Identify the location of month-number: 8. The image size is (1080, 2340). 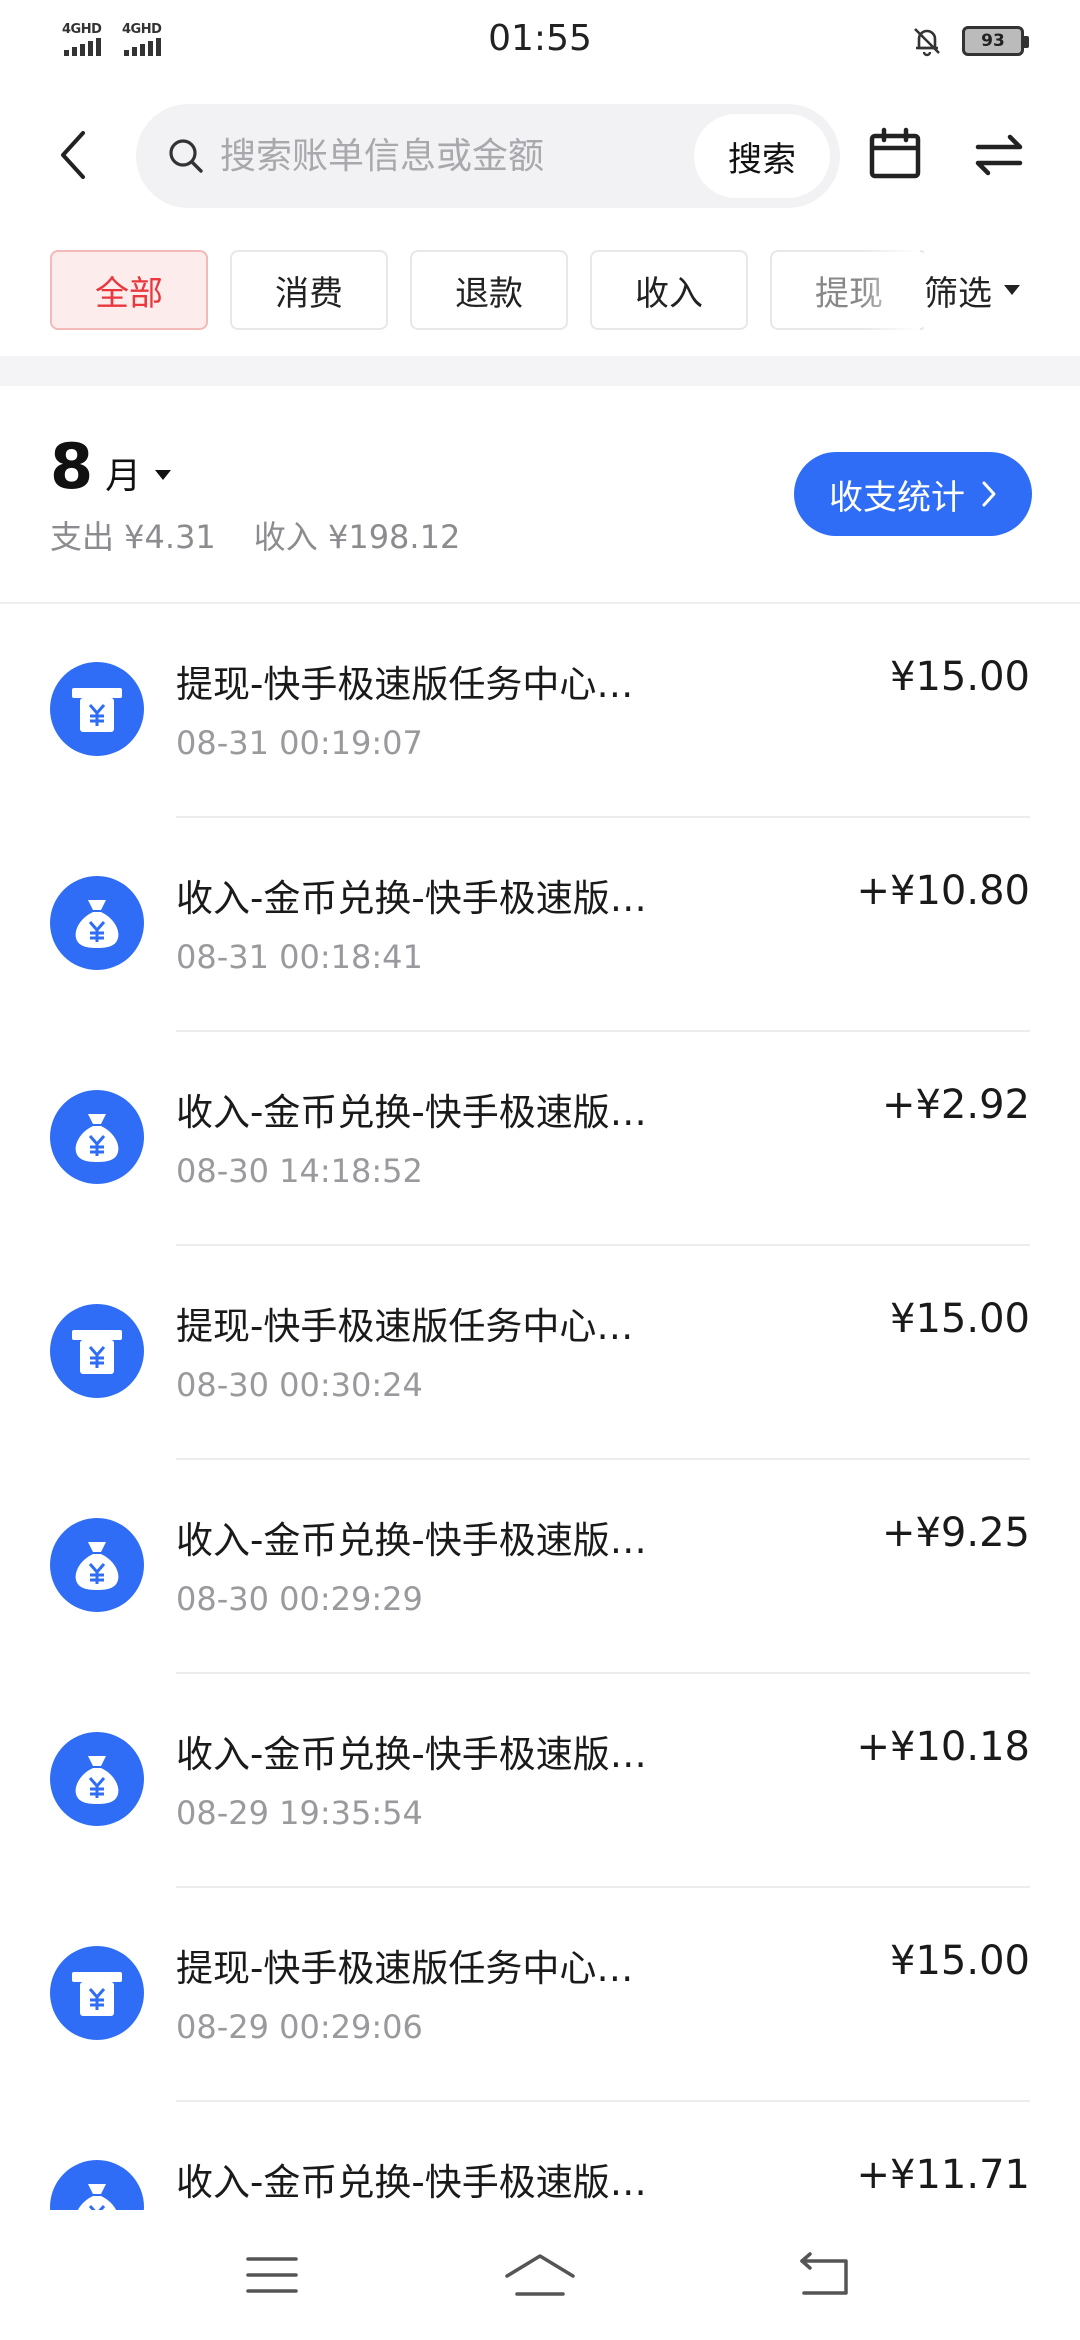
(72, 466).